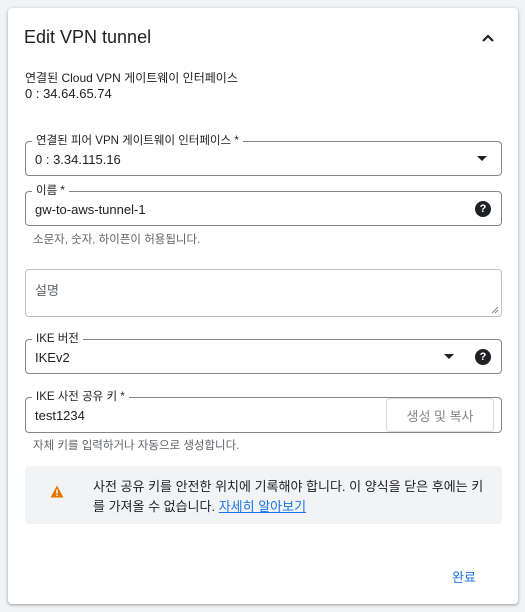  I want to click on ike-version-label: IKE 버전, so click(57, 339).